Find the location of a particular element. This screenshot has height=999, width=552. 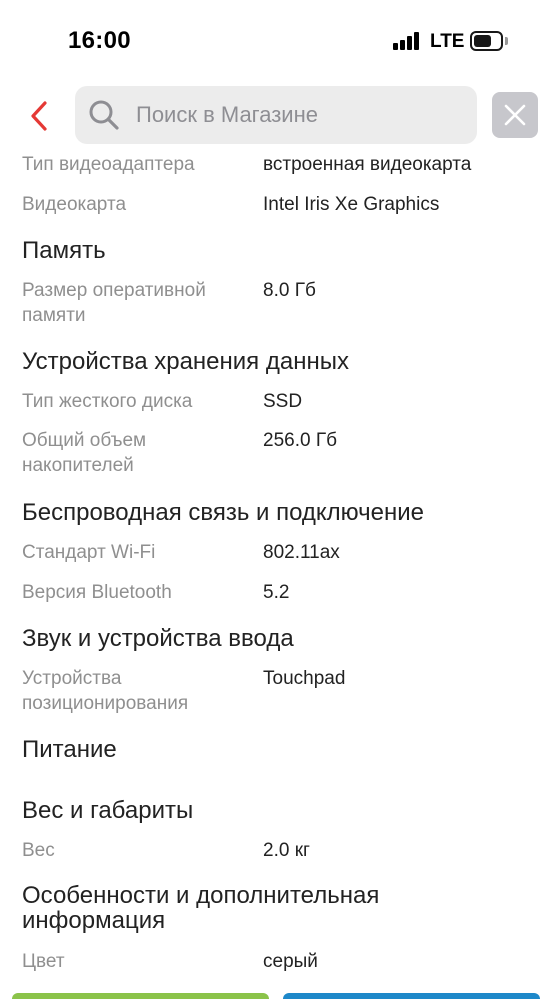

spec-value: 8.0 Гб is located at coordinates (289, 290).